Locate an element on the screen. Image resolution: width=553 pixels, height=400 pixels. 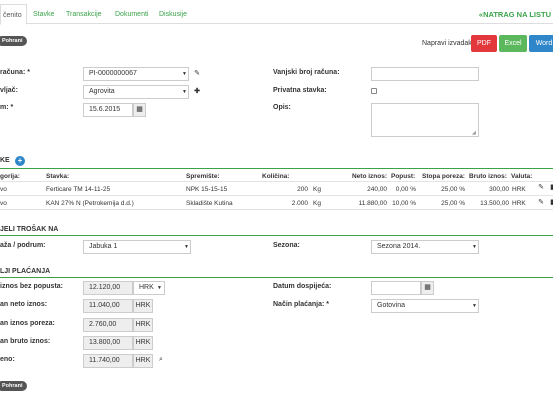
gross-amount-label: an bruto iznos: is located at coordinates (25, 341).